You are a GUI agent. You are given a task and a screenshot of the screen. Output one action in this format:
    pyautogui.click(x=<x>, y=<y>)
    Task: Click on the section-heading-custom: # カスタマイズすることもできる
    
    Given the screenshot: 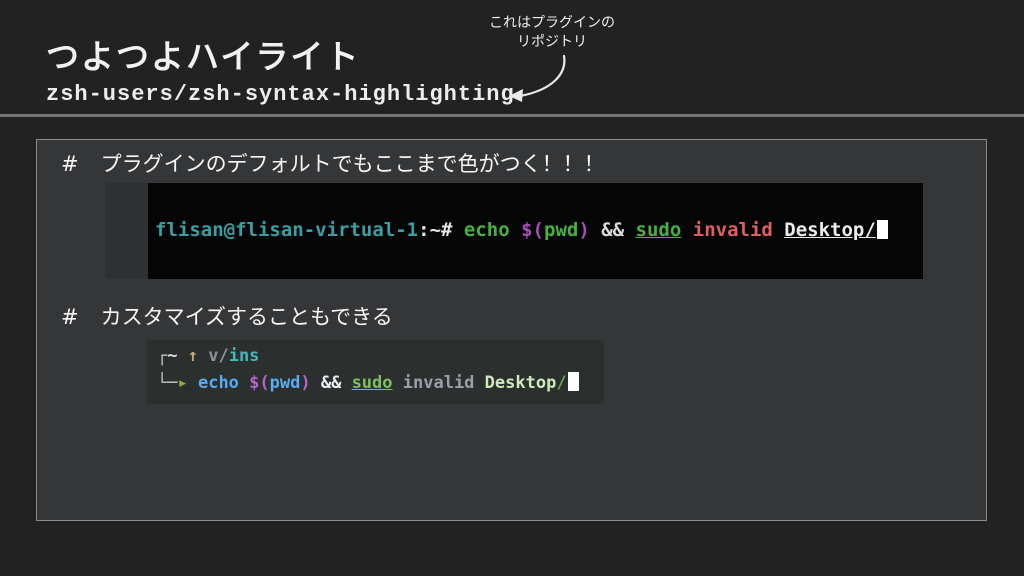 What is the action you would take?
    pyautogui.click(x=227, y=316)
    